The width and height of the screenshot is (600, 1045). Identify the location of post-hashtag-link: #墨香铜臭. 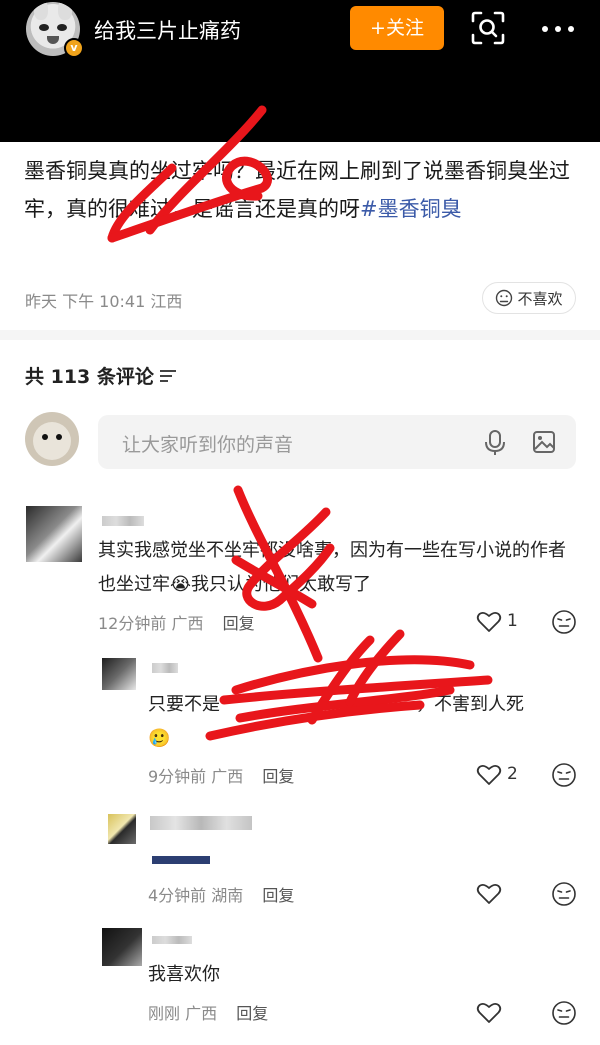
(411, 209).